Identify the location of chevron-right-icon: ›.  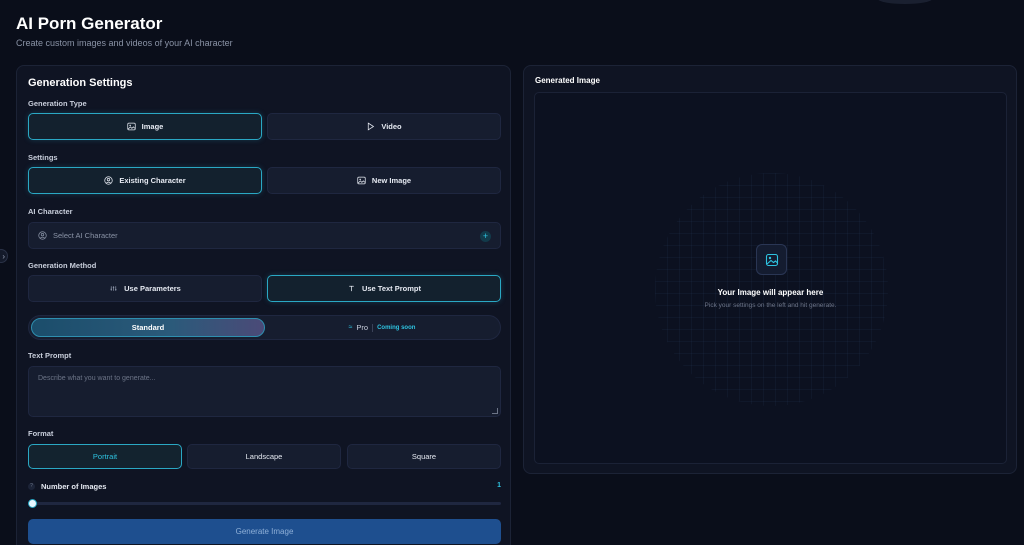
(3, 256).